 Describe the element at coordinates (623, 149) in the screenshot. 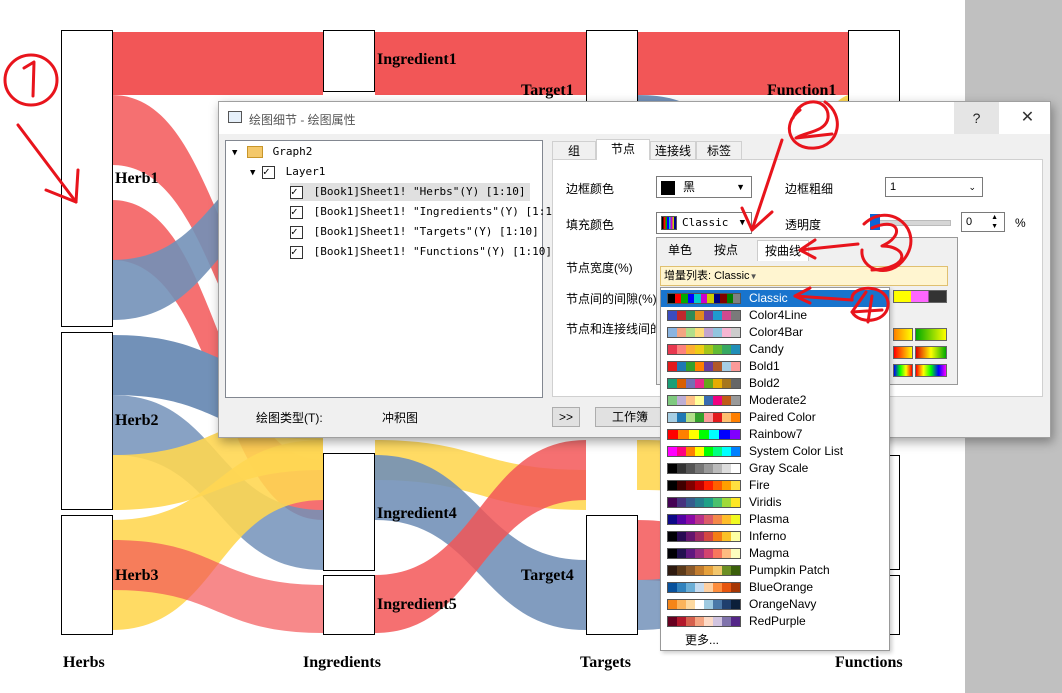

I see `tab-node: 节点` at that location.